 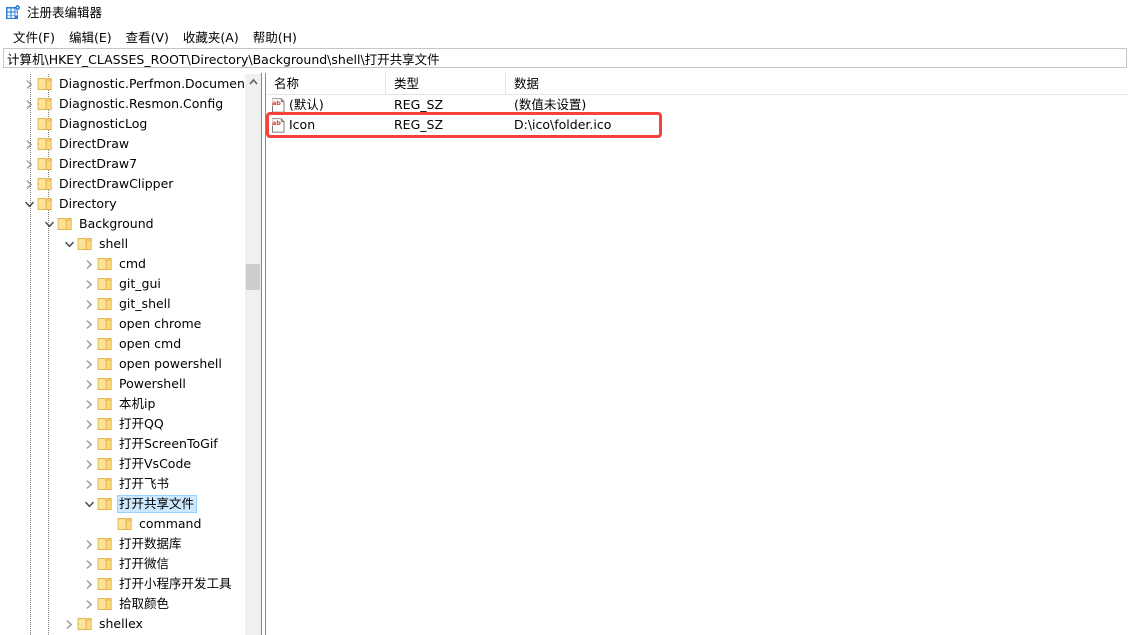 I want to click on tree-scrollbar, so click(x=252, y=354).